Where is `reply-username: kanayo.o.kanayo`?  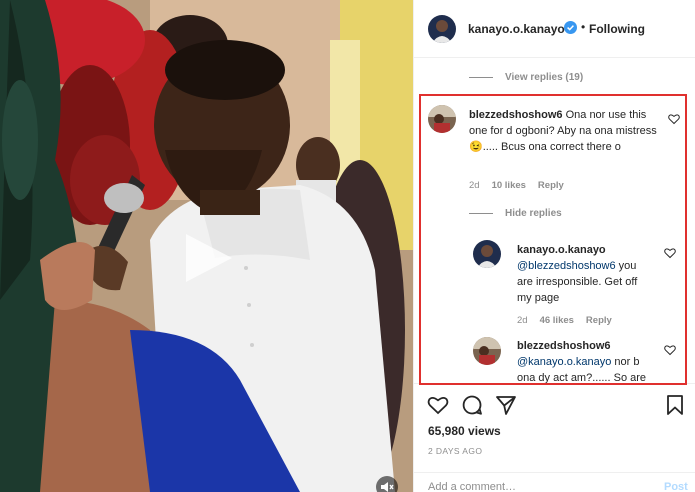
reply-username: kanayo.o.kanayo is located at coordinates (561, 250).